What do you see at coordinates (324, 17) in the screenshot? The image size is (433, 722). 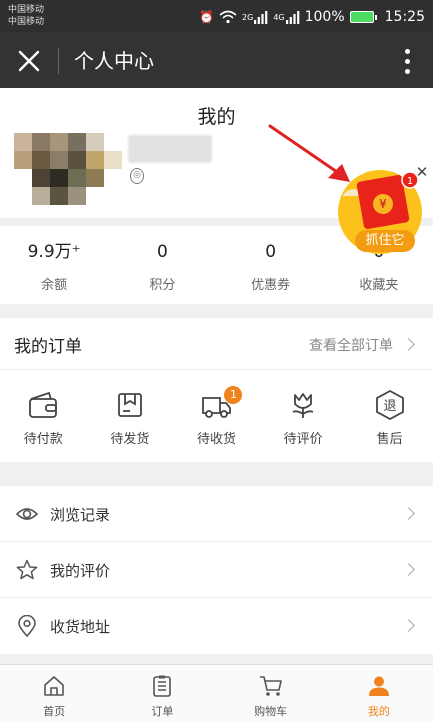 I see `battery-percent: 100%` at bounding box center [324, 17].